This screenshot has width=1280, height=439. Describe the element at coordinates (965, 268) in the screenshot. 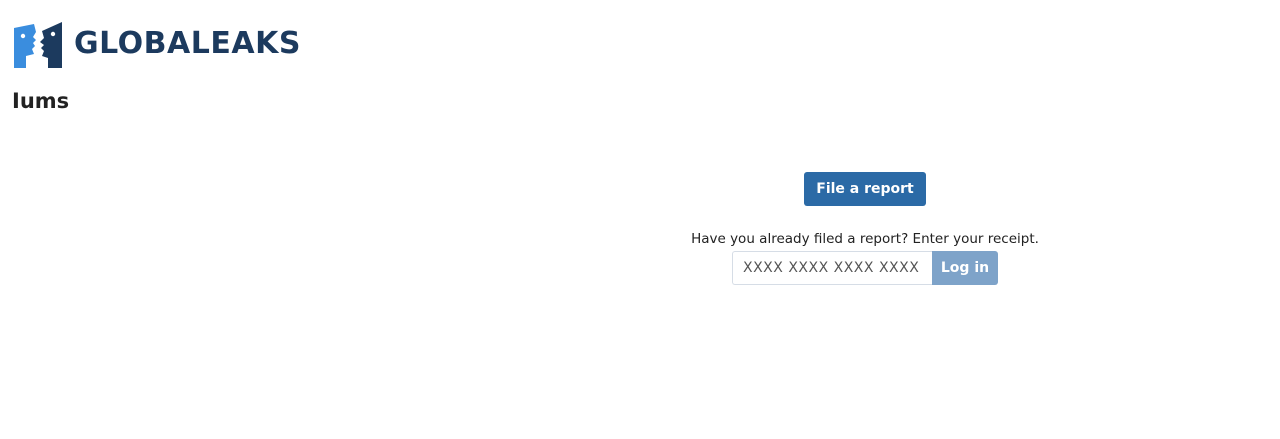

I see `login-button: Log in` at that location.